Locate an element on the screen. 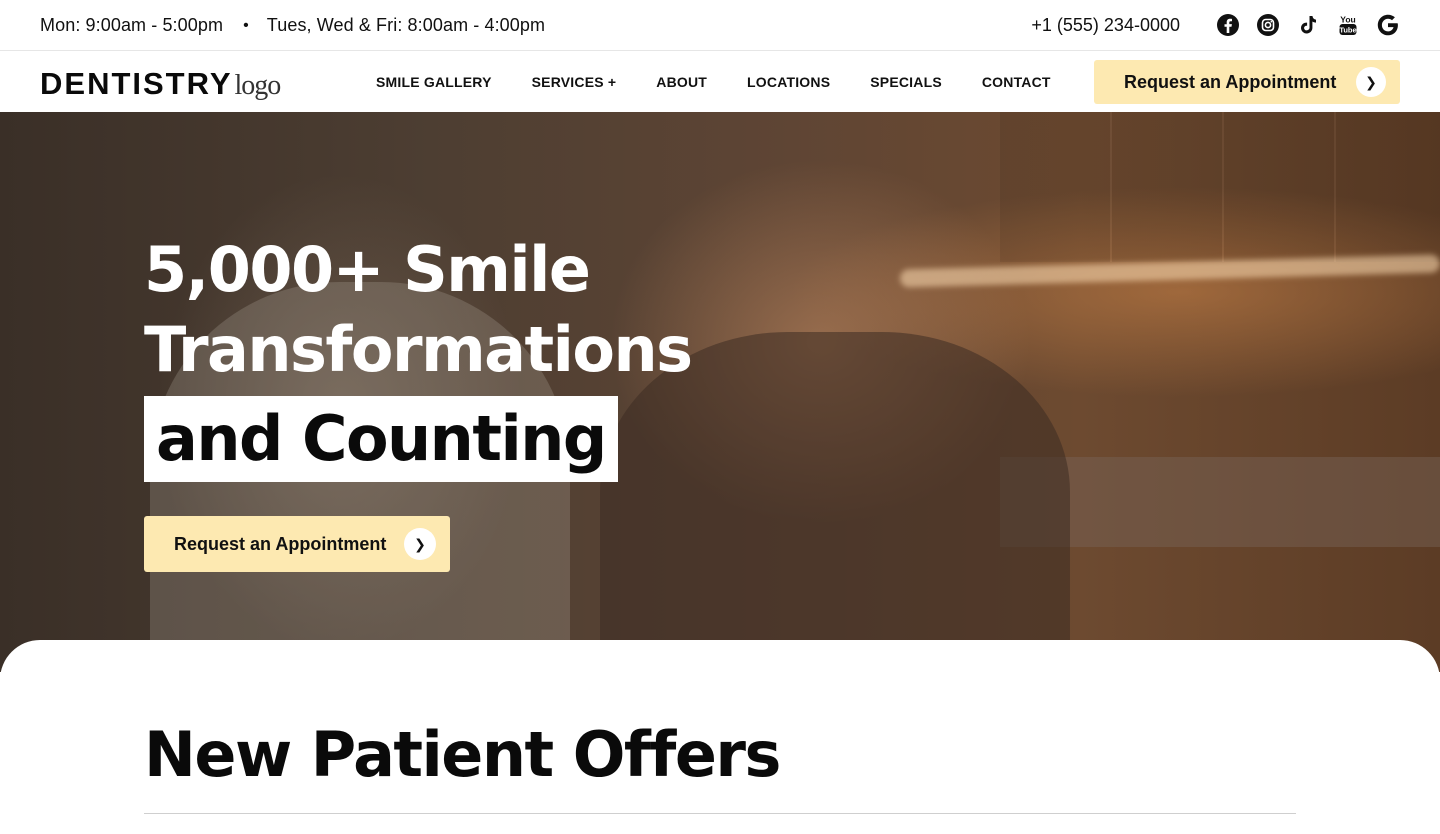 This screenshot has width=1440, height=834. google-icon is located at coordinates (1388, 25).